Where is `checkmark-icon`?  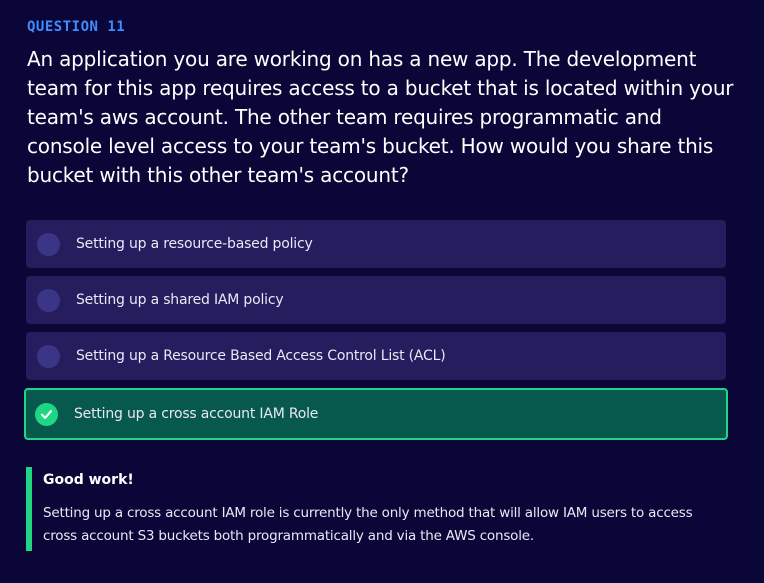
checkmark-icon is located at coordinates (46, 414).